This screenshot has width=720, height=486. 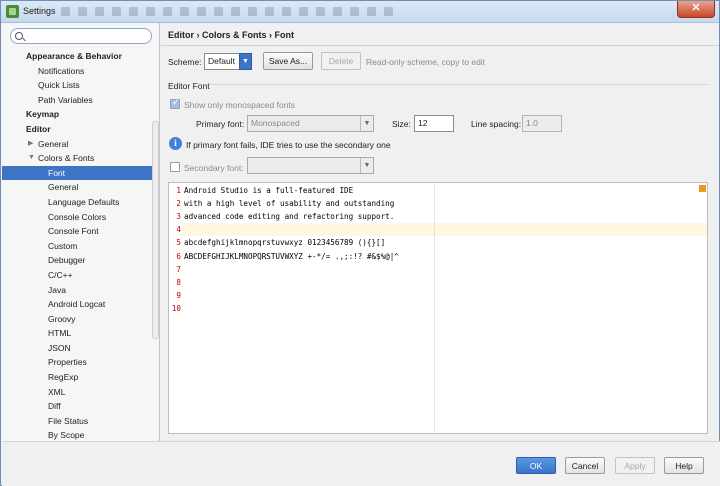 I want to click on title-bar: Settings ✕, so click(x=360, y=12).